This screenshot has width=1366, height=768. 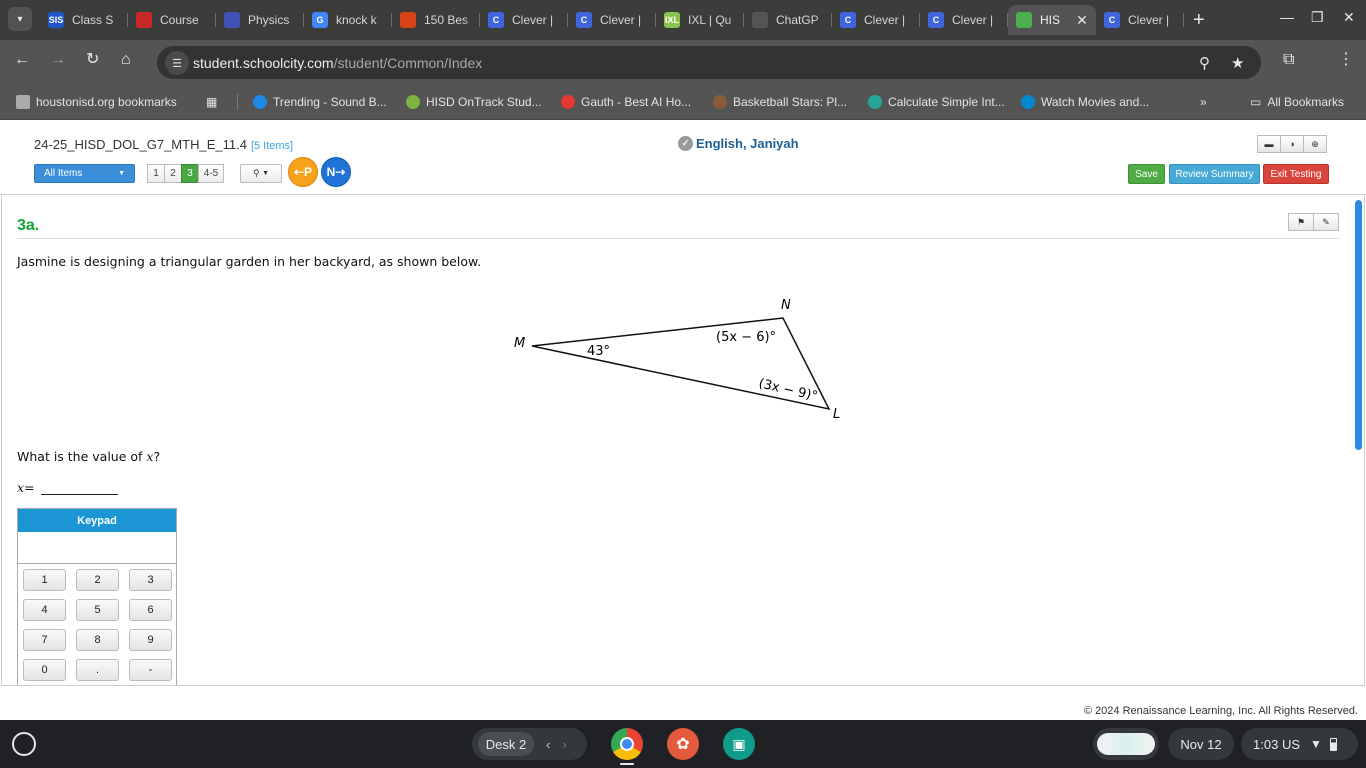 What do you see at coordinates (308, 172) in the screenshot?
I see `previous-label: P` at bounding box center [308, 172].